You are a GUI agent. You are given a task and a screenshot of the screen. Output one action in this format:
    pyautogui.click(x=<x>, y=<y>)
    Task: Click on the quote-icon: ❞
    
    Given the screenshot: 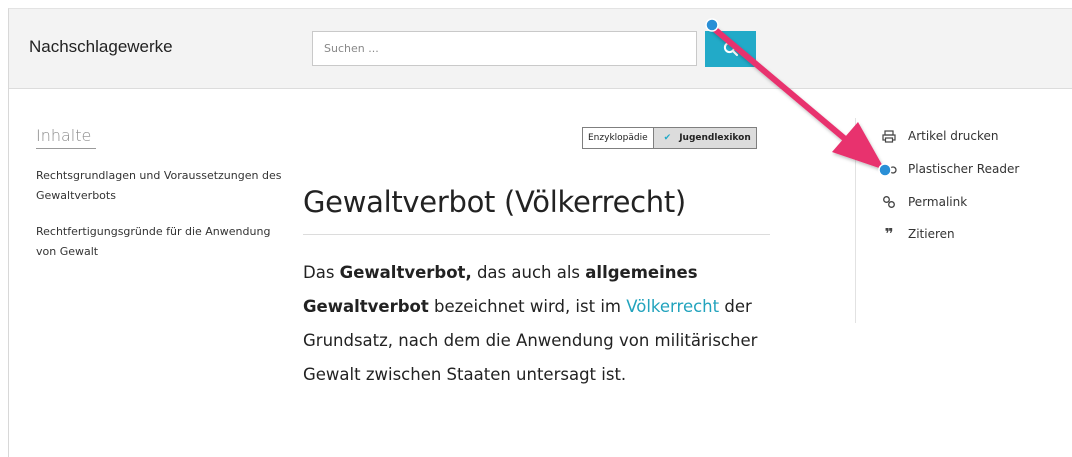 What is the action you would take?
    pyautogui.click(x=889, y=234)
    